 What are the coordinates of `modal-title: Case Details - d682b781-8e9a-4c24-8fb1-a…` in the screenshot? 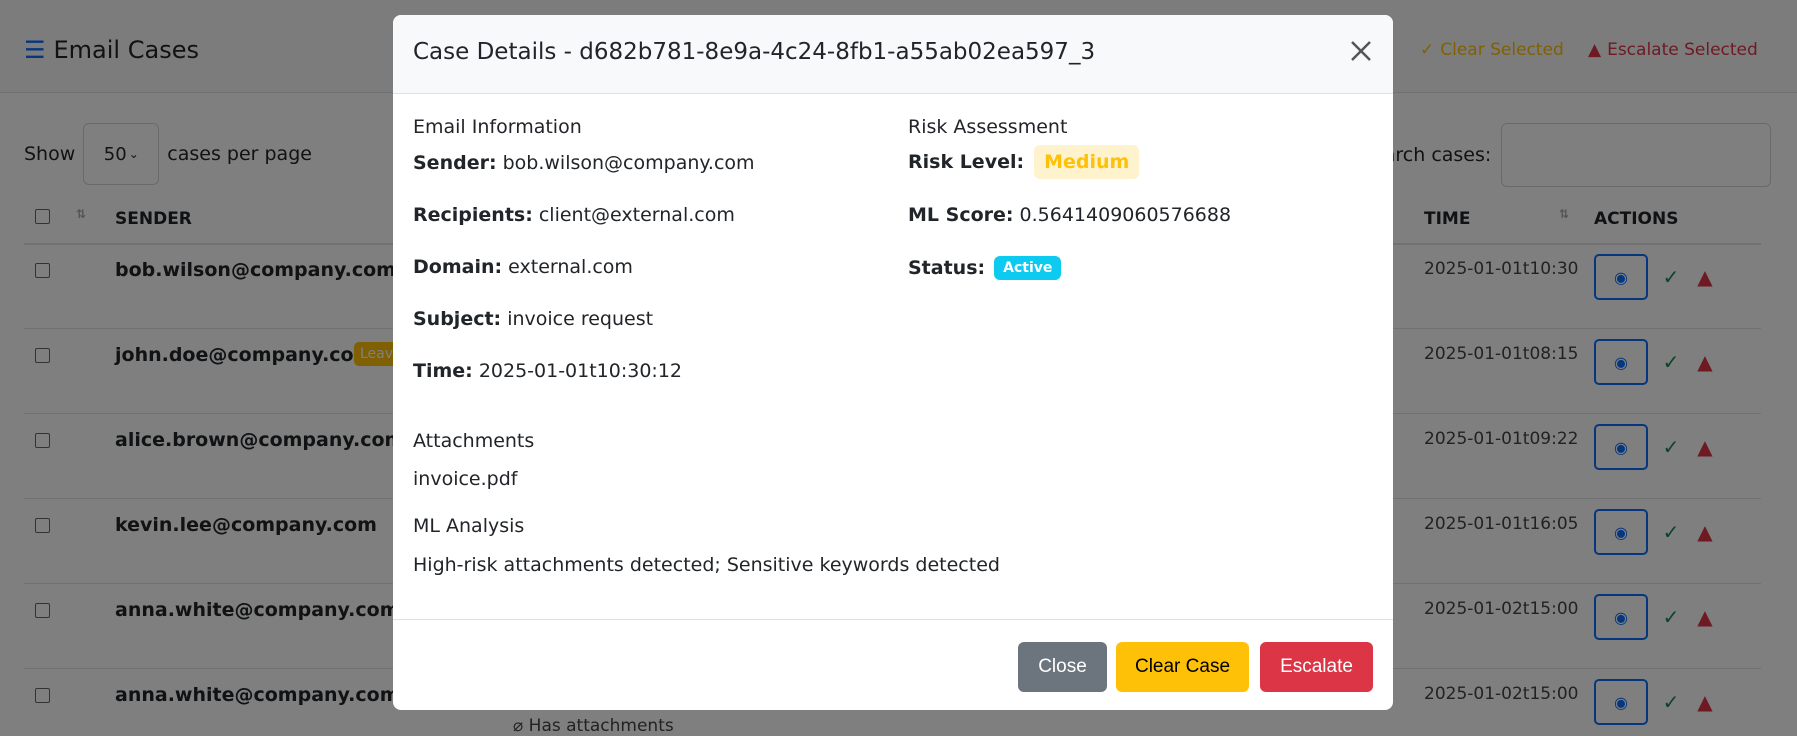 It's located at (754, 52).